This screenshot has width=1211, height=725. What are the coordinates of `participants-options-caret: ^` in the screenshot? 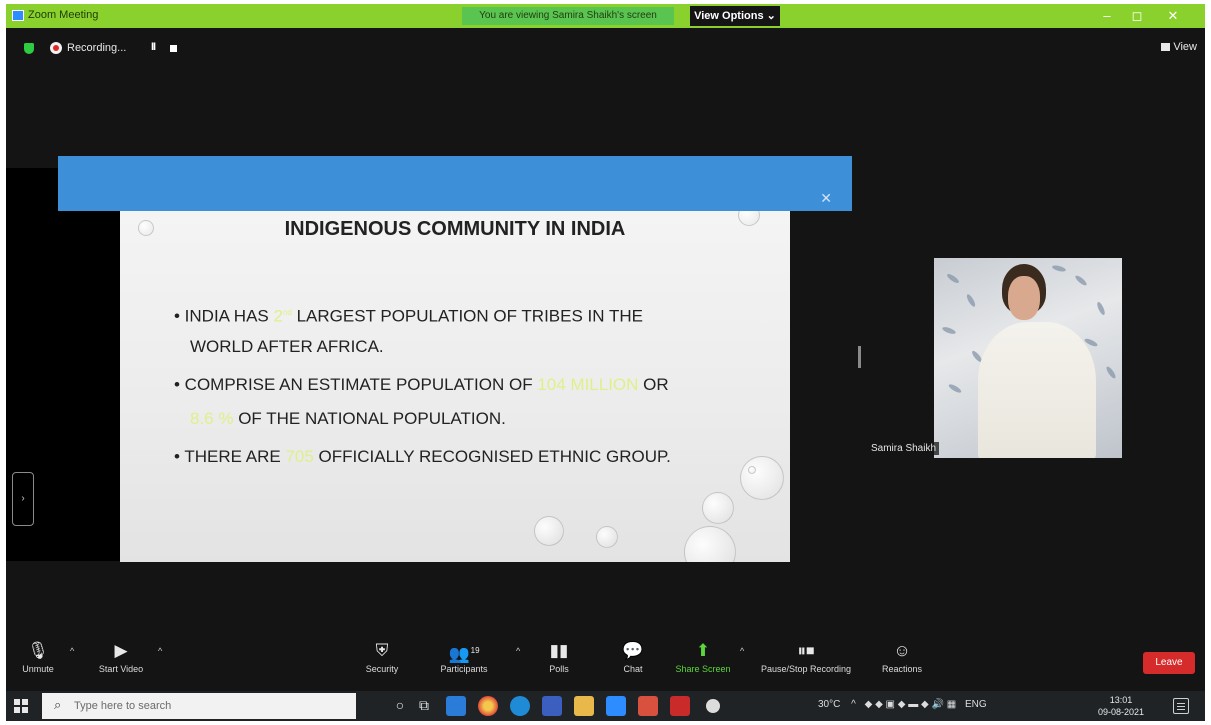 It's located at (518, 651).